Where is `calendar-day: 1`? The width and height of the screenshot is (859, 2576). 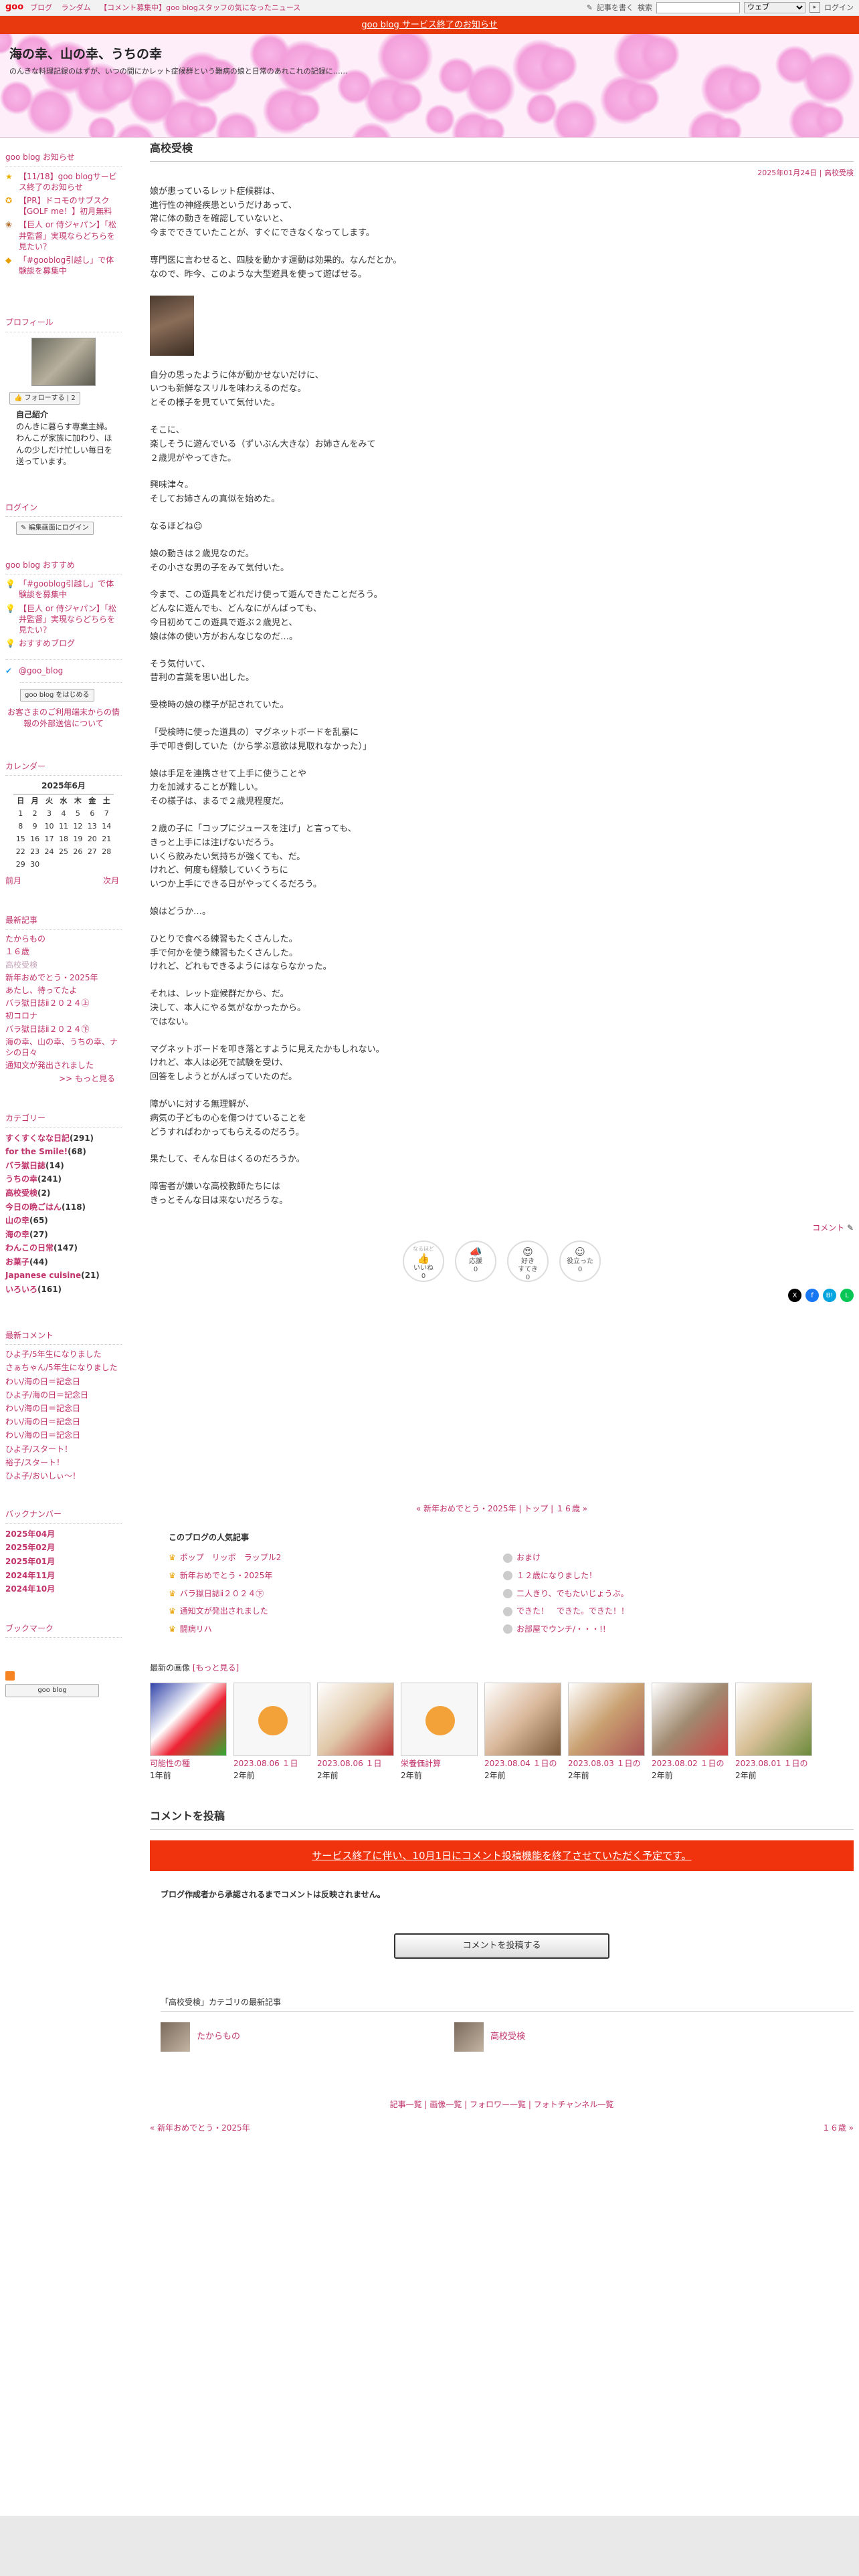
calendar-day: 1 is located at coordinates (20, 813).